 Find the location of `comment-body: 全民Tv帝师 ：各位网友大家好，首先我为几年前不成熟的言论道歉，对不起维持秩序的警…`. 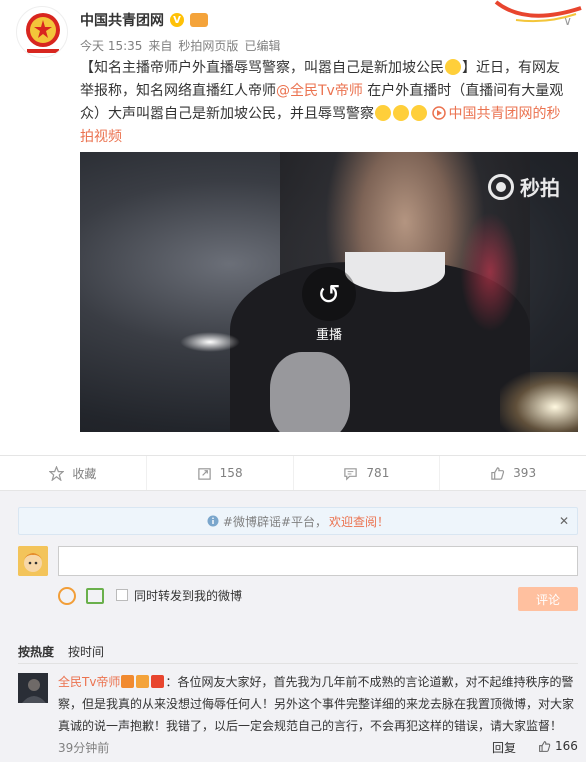

comment-body: 全民Tv帝师 ：各位网友大家好，首先我为几年前不成熟的言论道歉，对不起维持秩序的警… is located at coordinates (319, 704).